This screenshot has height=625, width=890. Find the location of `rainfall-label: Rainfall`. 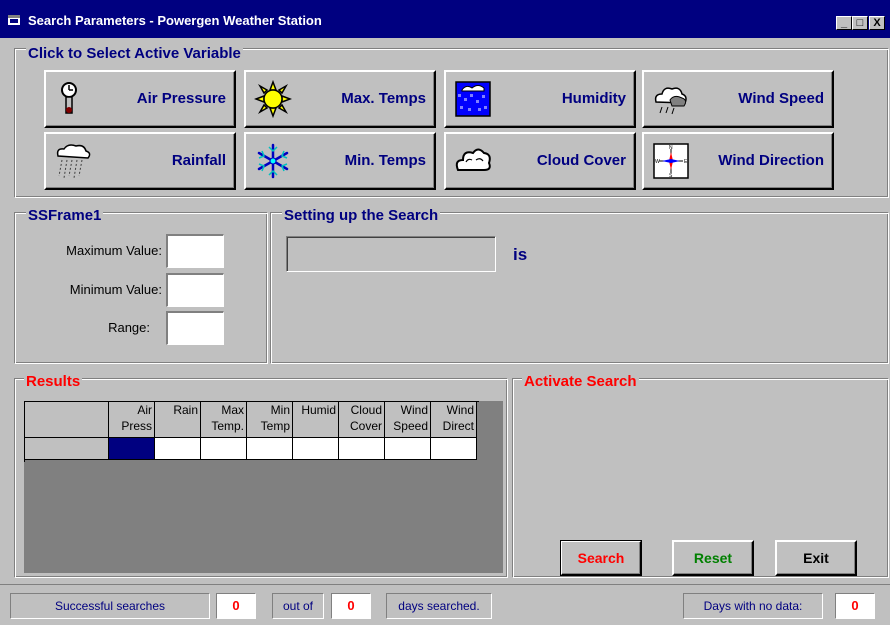

rainfall-label: Rainfall is located at coordinates (198, 160).